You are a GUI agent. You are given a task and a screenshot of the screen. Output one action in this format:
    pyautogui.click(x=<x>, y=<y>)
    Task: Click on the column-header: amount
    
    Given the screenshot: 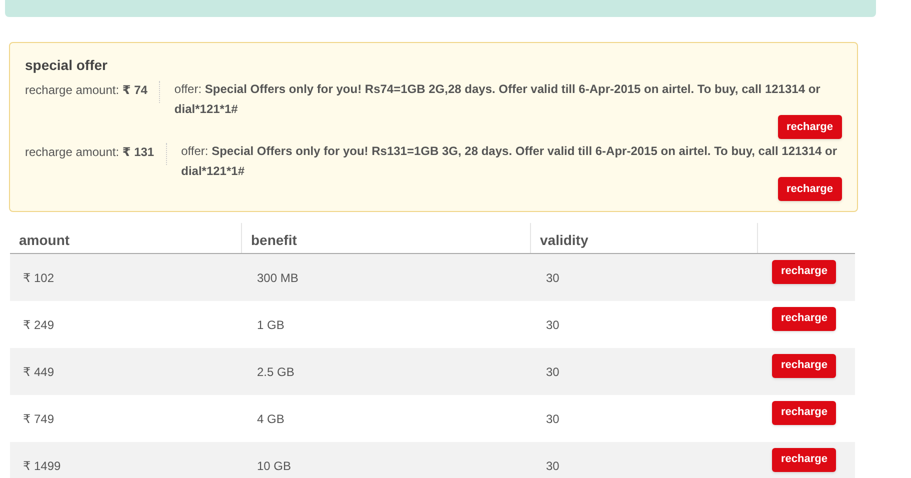 What is the action you would take?
    pyautogui.click(x=44, y=240)
    